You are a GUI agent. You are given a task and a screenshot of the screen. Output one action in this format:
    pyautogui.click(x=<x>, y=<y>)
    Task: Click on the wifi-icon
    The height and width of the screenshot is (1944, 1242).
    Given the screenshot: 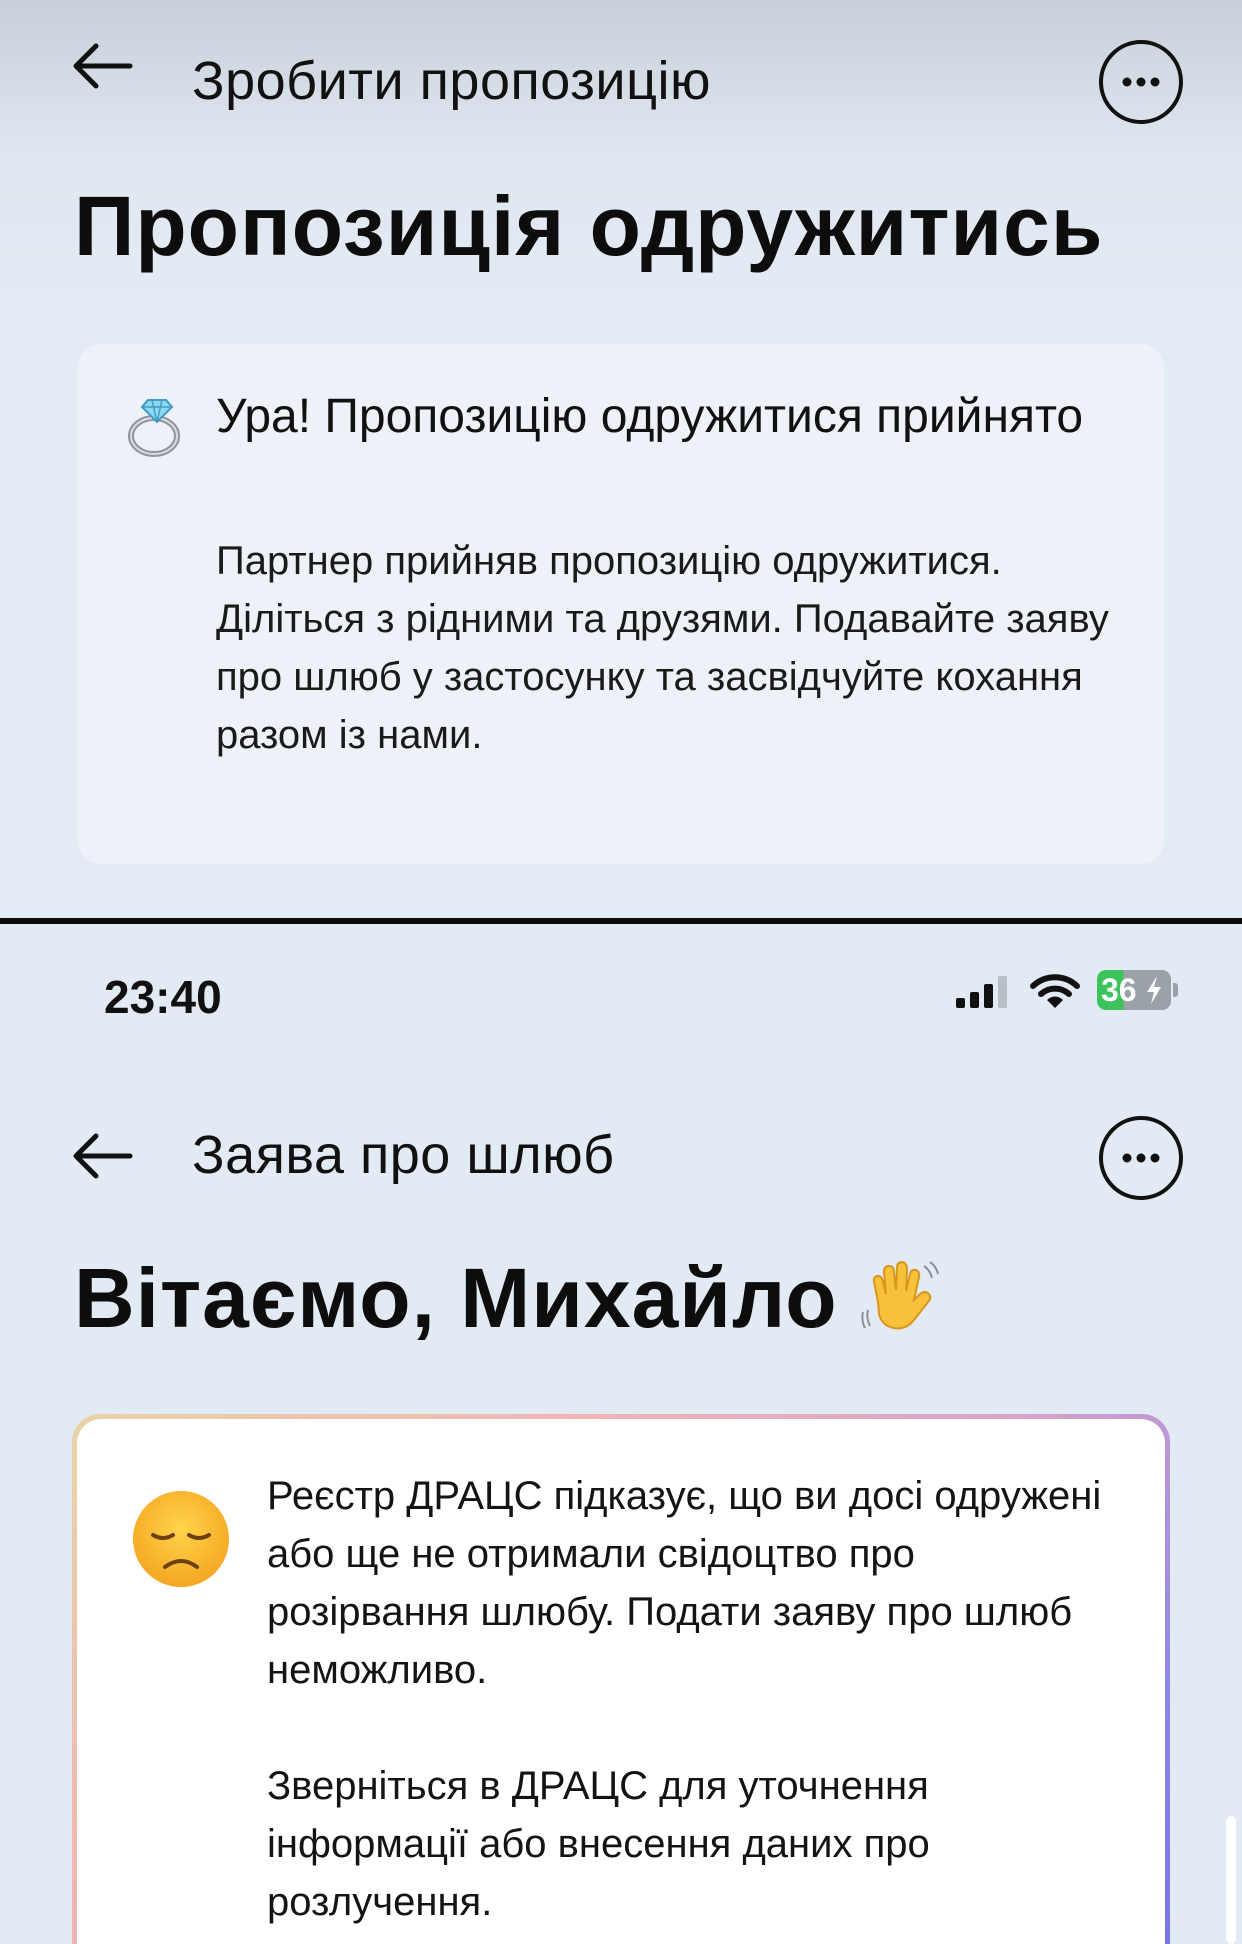 What is the action you would take?
    pyautogui.click(x=1055, y=991)
    